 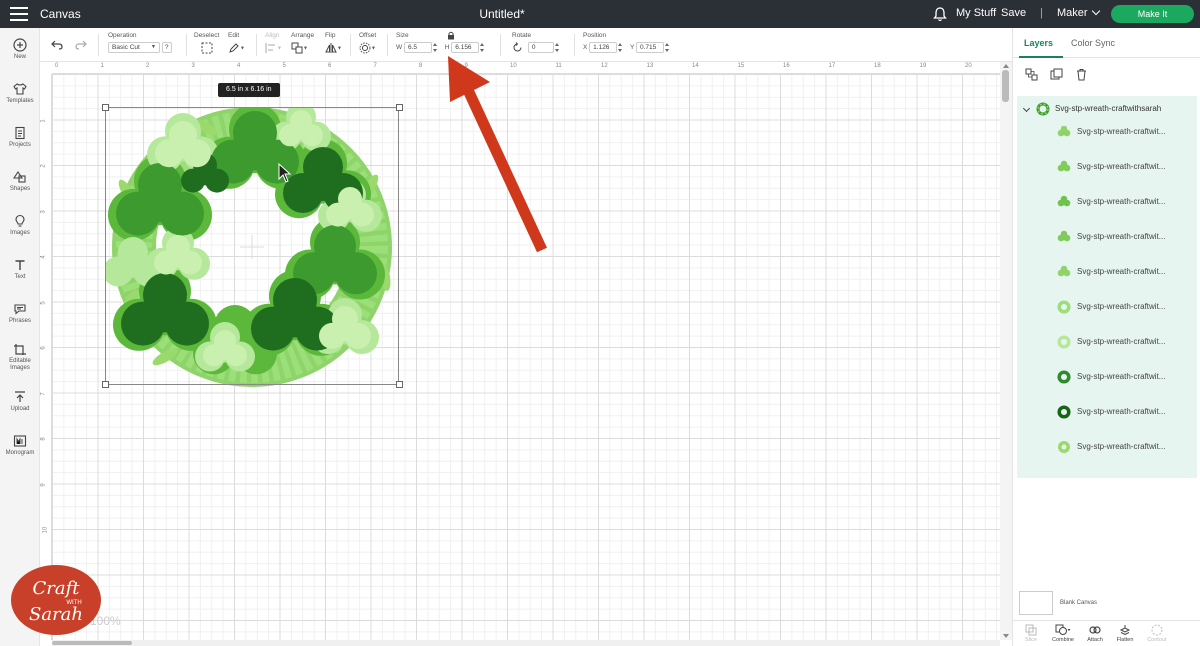 I want to click on edit-control: Edit ▼, so click(x=236, y=43).